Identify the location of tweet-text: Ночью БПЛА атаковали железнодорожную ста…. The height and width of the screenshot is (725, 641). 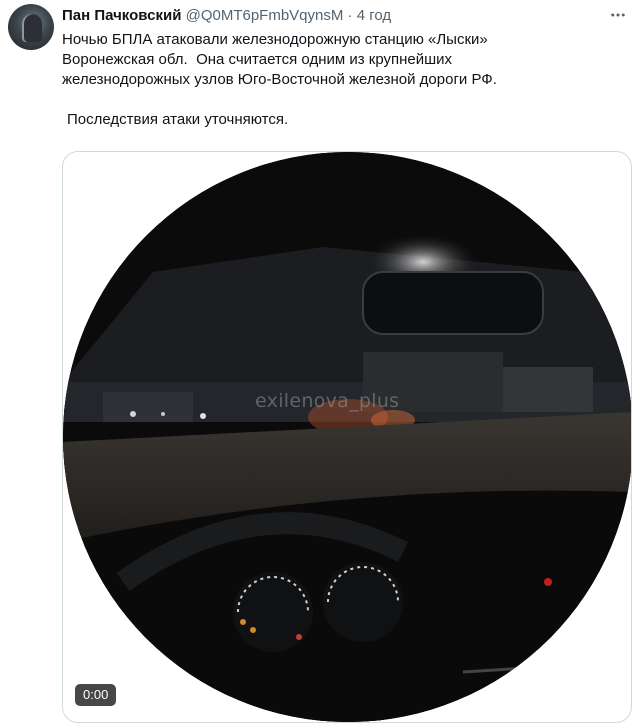
(342, 80).